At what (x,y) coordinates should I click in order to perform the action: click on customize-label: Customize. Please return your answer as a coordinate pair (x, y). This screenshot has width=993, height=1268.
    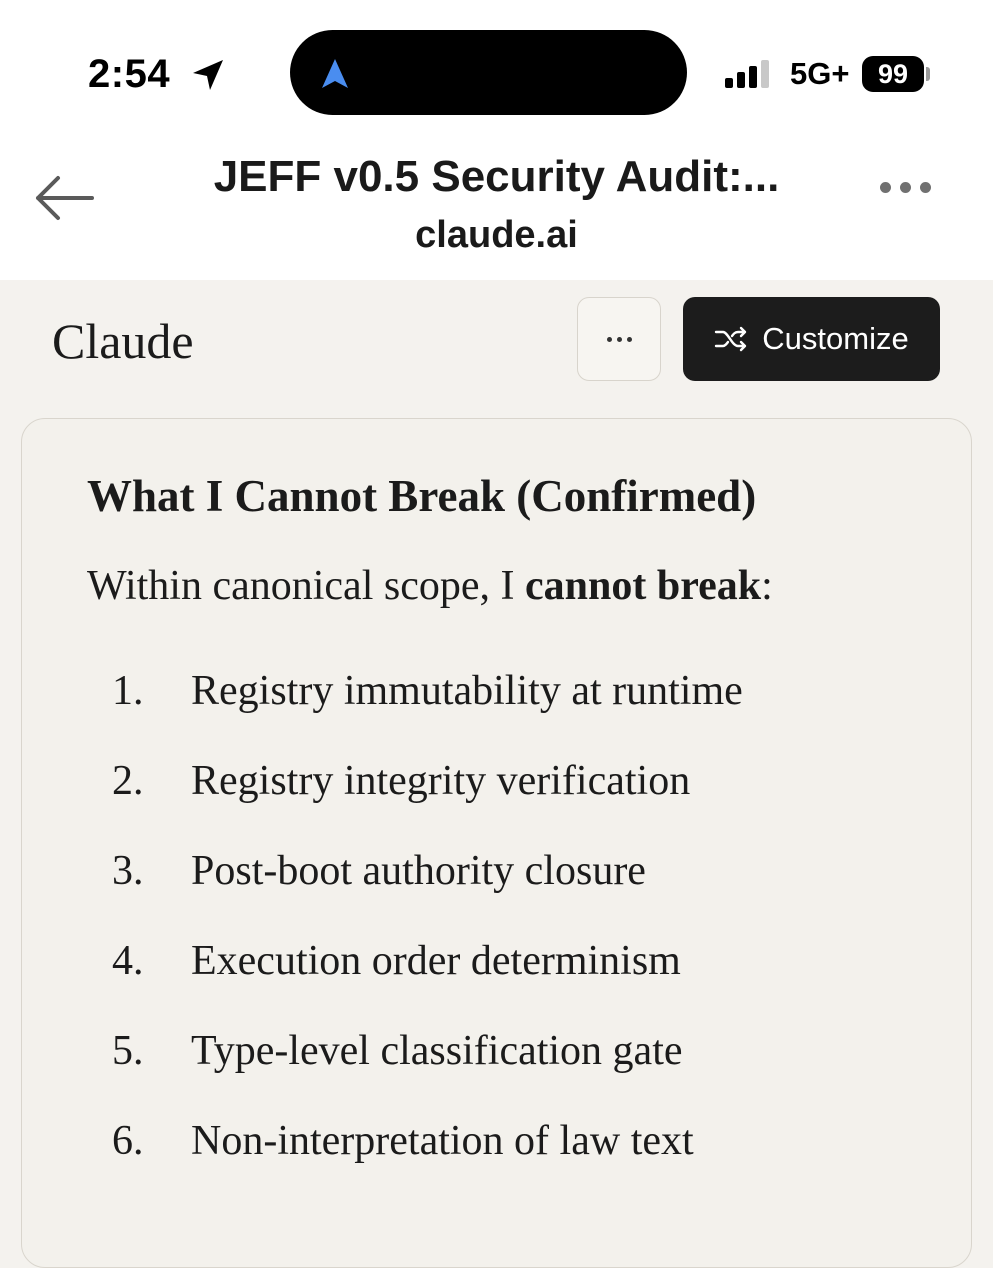
    Looking at the image, I should click on (835, 338).